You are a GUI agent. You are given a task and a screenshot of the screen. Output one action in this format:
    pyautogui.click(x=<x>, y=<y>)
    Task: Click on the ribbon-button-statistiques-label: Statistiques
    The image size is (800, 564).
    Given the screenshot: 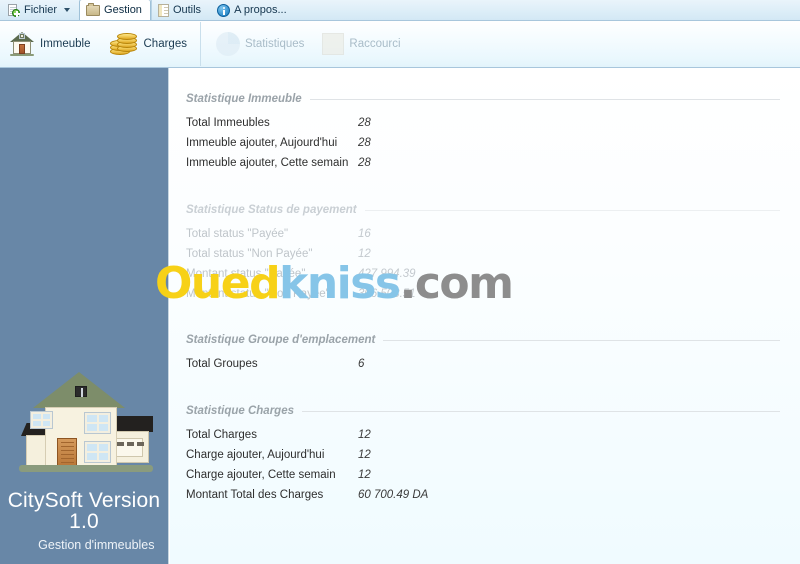 What is the action you would take?
    pyautogui.click(x=274, y=44)
    